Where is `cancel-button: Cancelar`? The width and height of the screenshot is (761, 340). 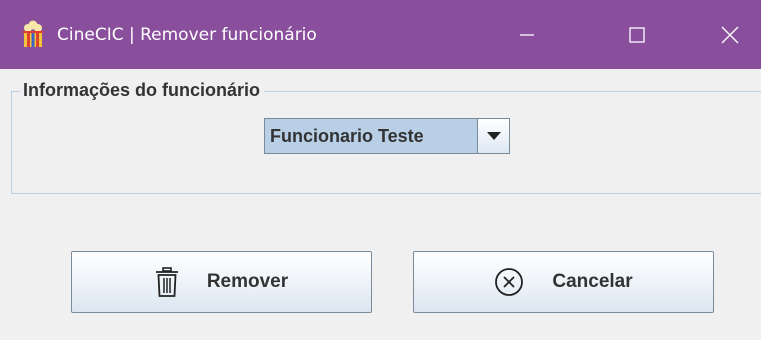
cancel-button: Cancelar is located at coordinates (563, 282).